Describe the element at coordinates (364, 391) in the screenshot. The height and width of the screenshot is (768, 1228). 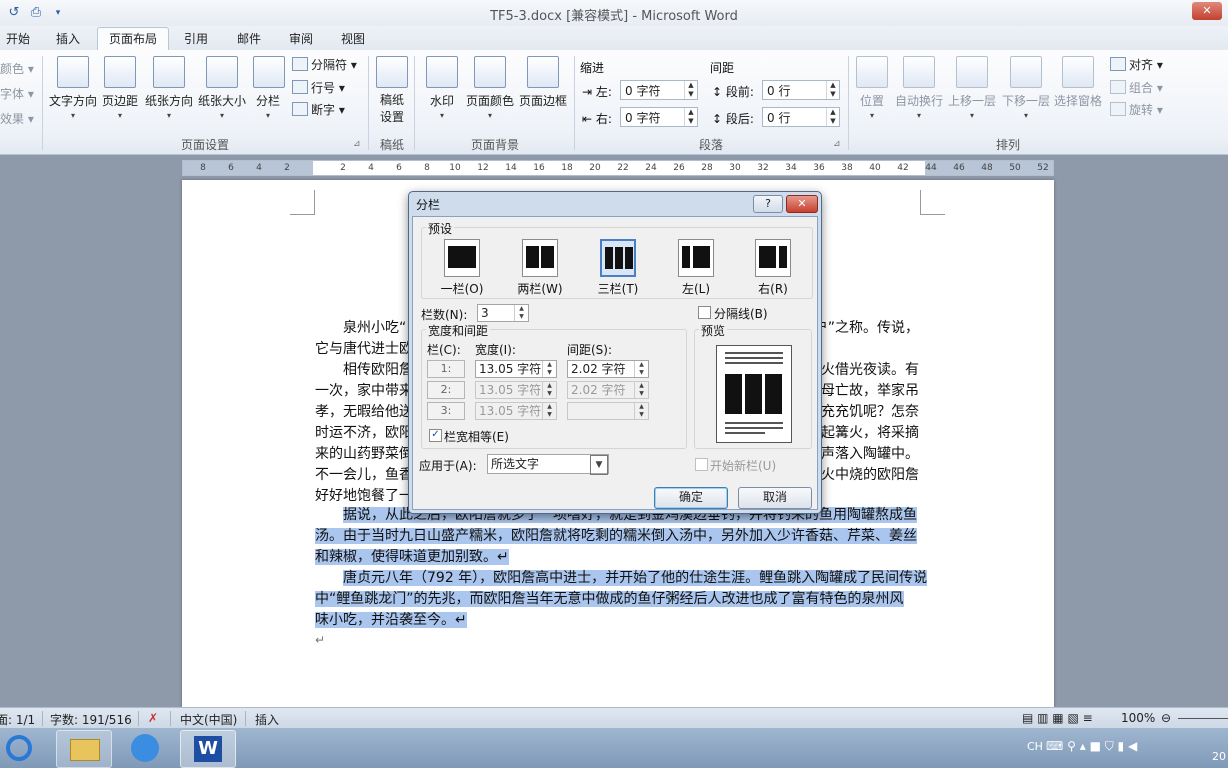
I see `document-line: 一次，家中带来` at that location.